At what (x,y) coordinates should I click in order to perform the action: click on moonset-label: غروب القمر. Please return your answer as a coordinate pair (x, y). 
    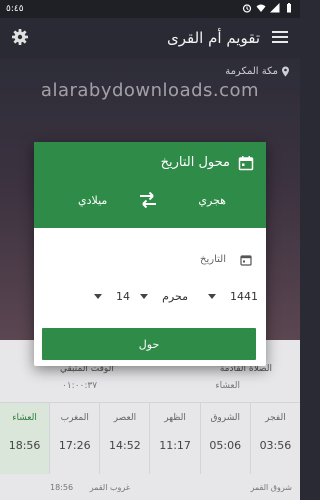
    Looking at the image, I should click on (109, 487).